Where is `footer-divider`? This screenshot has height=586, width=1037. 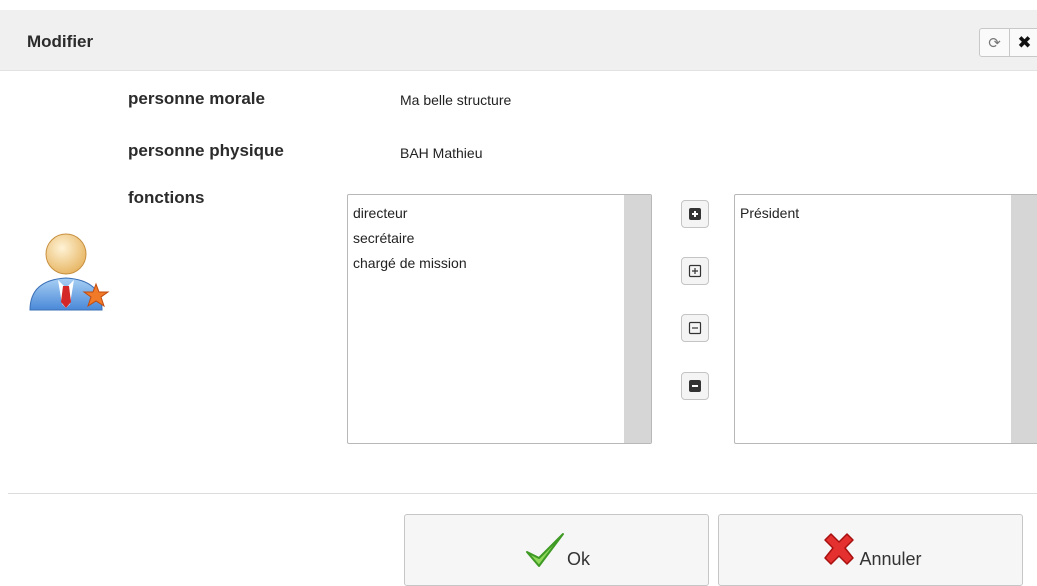
footer-divider is located at coordinates (522, 493).